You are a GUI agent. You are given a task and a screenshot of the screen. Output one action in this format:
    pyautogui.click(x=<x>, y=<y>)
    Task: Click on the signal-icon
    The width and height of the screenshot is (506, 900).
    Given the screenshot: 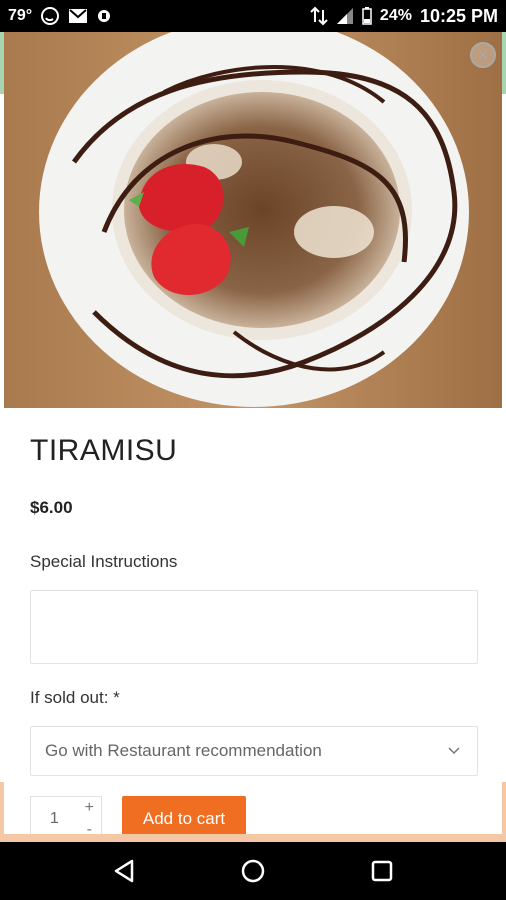 What is the action you would take?
    pyautogui.click(x=345, y=16)
    